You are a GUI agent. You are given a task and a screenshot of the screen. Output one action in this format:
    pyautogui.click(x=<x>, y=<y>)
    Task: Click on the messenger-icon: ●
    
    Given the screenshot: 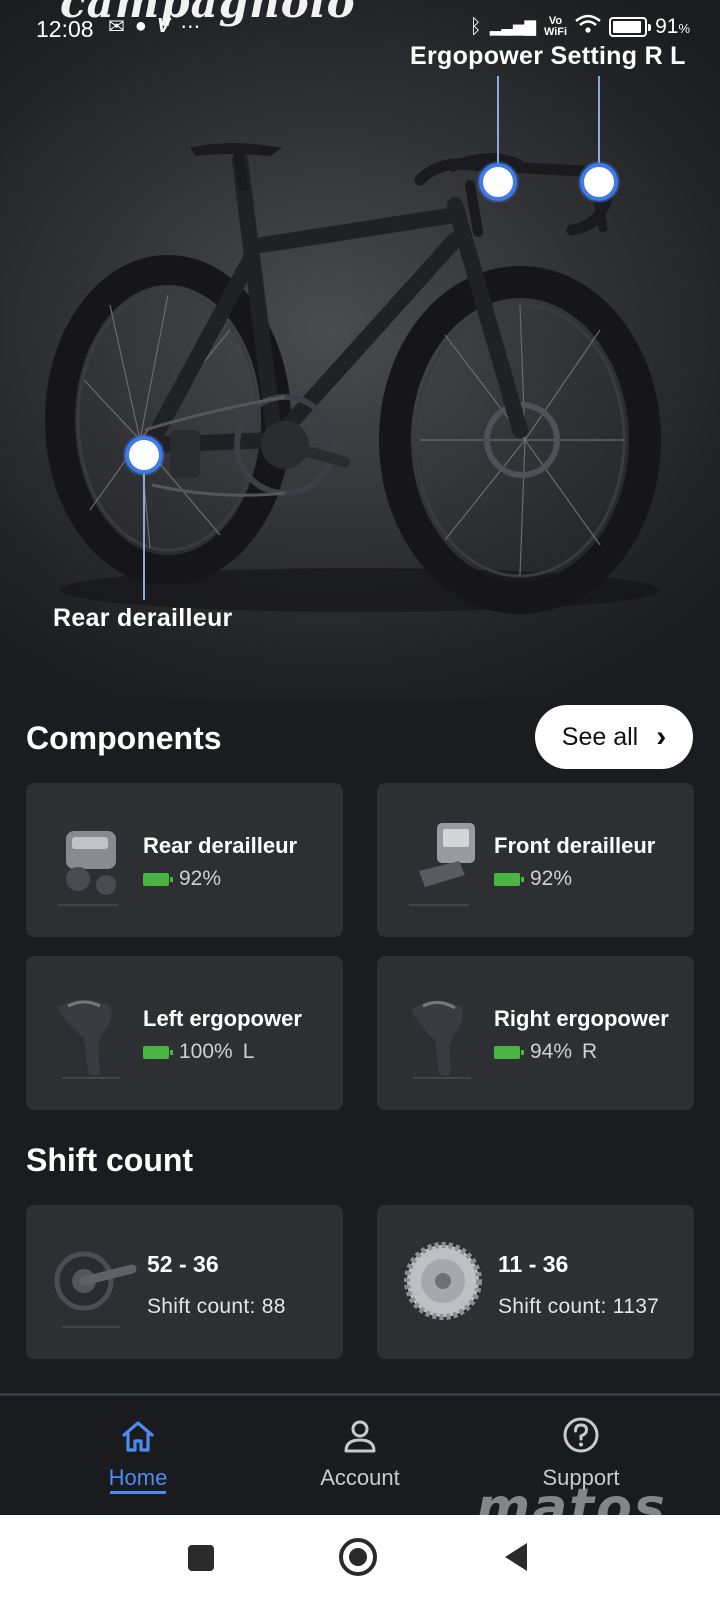 What is the action you would take?
    pyautogui.click(x=140, y=26)
    